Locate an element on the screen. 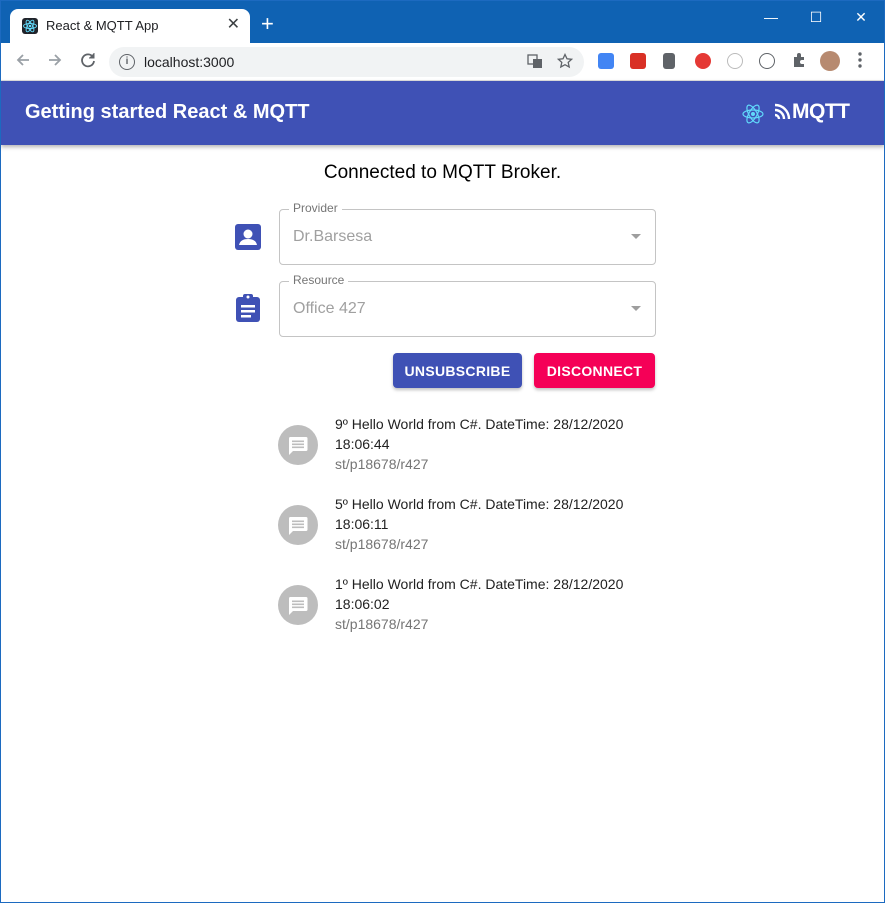  react-favicon-icon is located at coordinates (30, 26).